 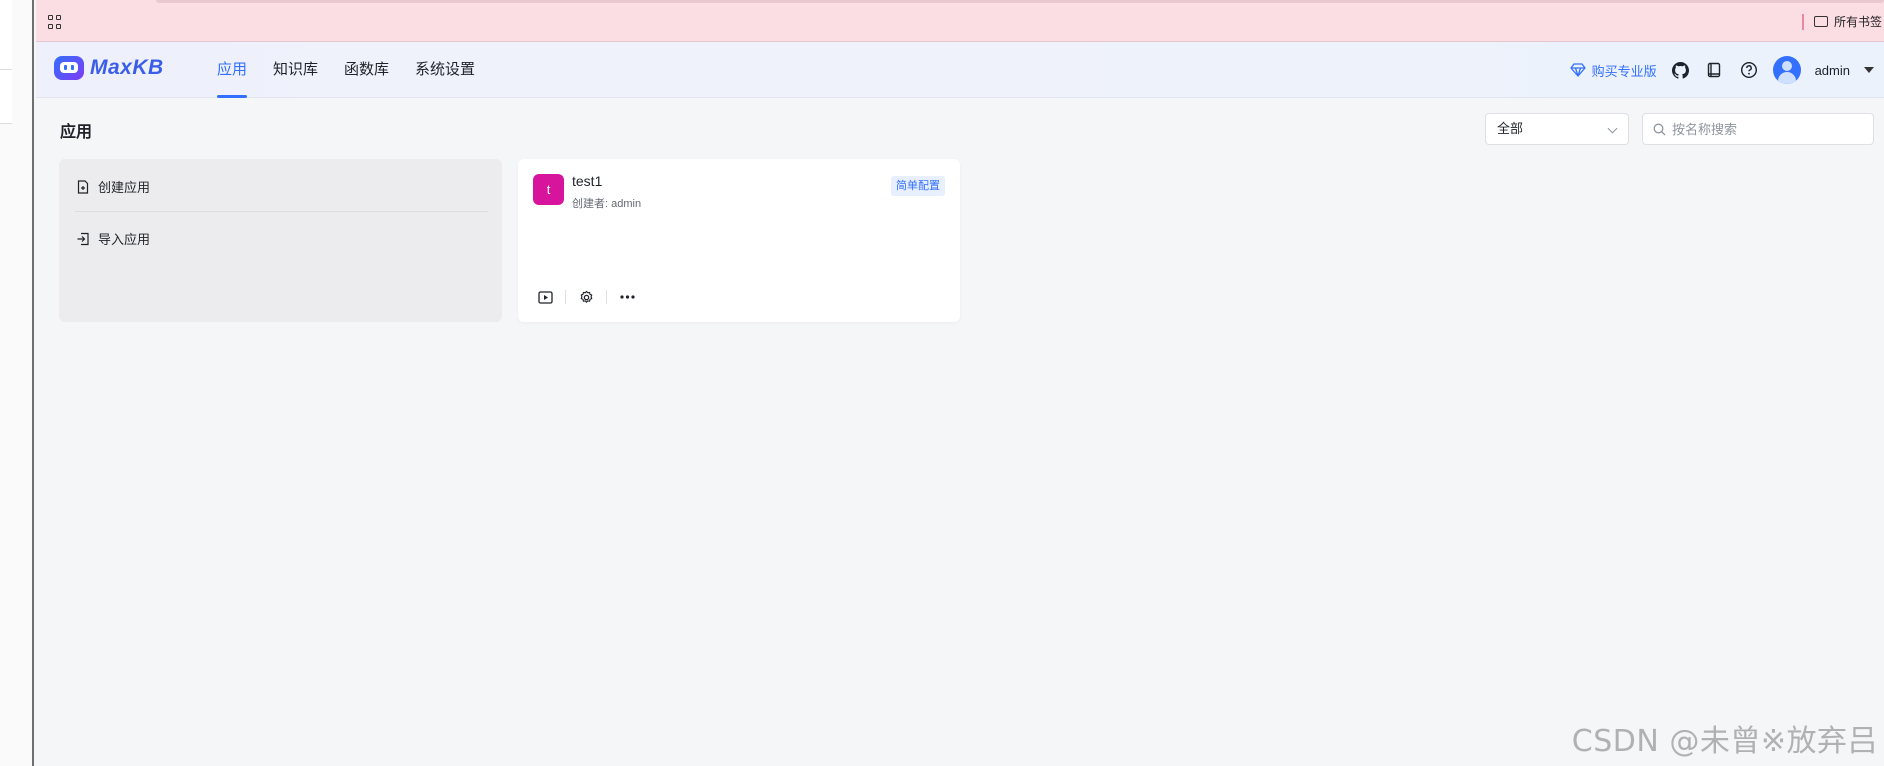 What do you see at coordinates (548, 189) in the screenshot?
I see `app-avatar: t` at bounding box center [548, 189].